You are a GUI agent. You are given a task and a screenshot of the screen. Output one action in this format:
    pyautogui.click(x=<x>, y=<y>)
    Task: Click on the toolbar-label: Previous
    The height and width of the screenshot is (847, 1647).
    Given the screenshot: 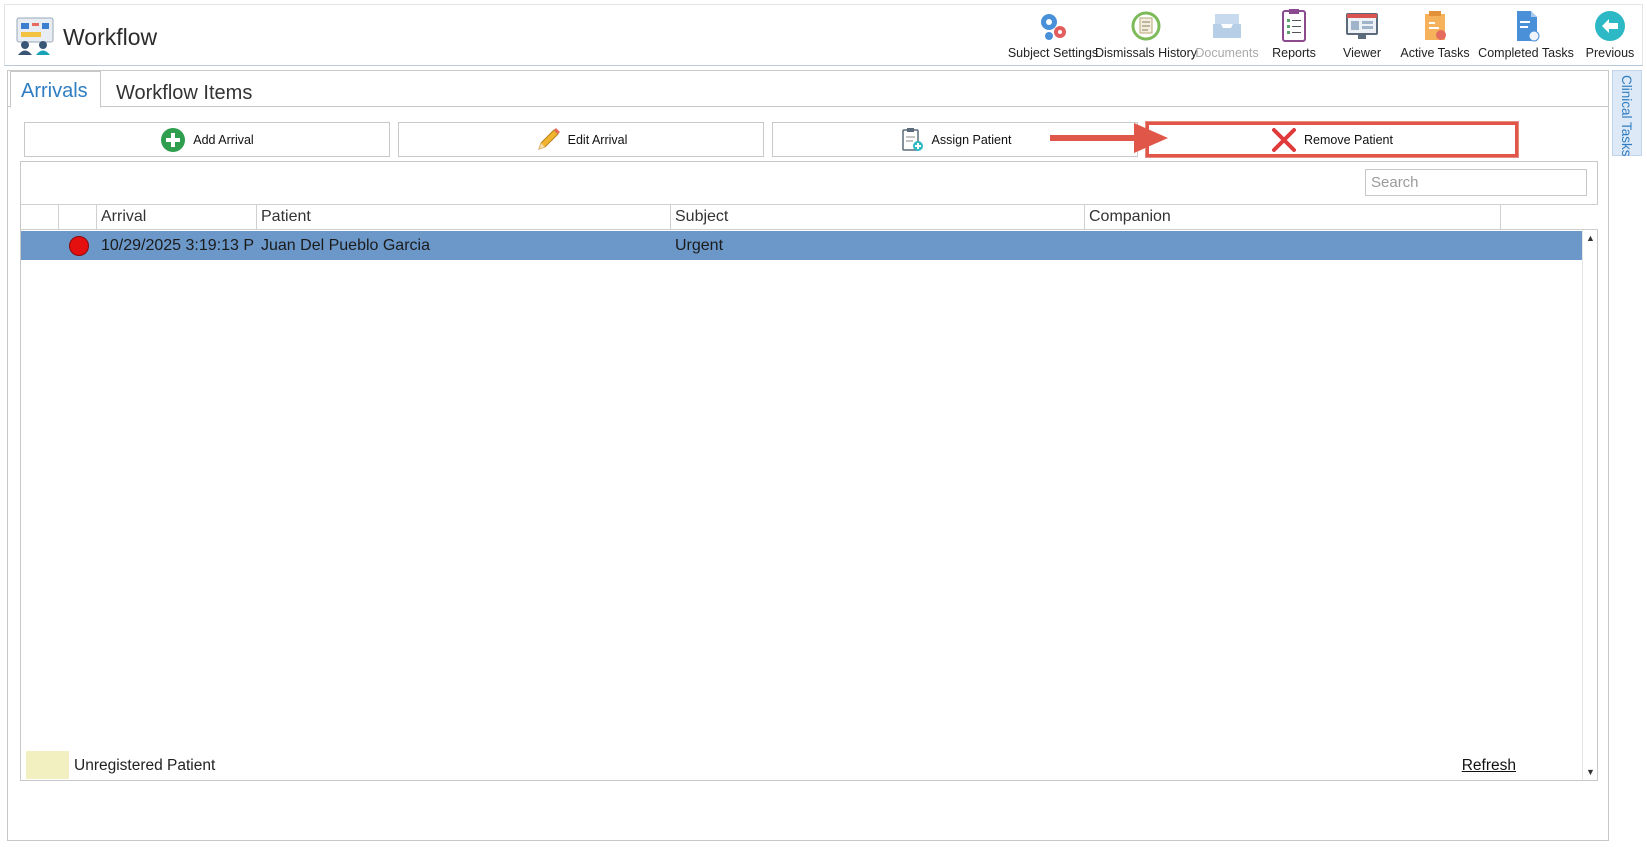 What is the action you would take?
    pyautogui.click(x=1610, y=53)
    